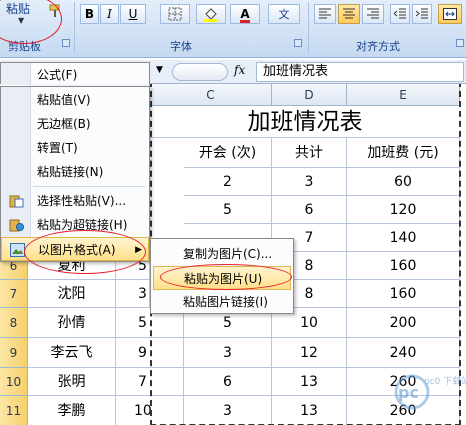  I want to click on fill-color-button, so click(211, 14).